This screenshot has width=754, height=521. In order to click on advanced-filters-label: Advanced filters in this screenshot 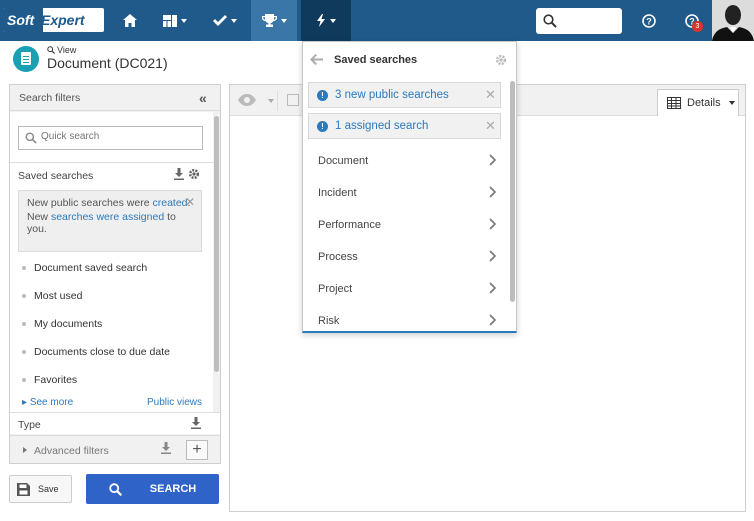, I will do `click(71, 451)`.